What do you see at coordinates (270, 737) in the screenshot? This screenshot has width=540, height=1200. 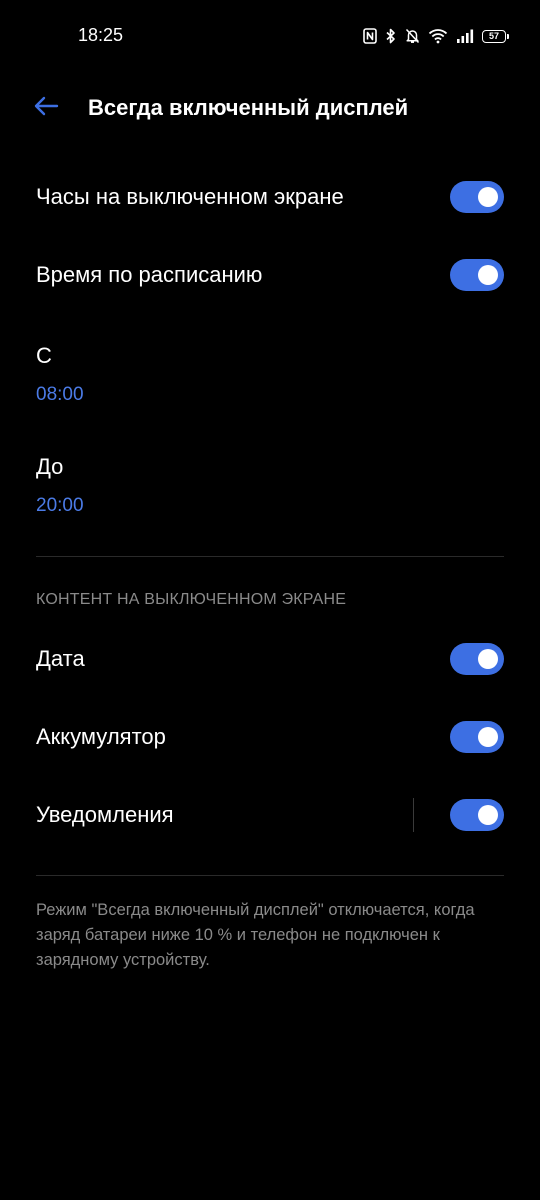 I see `battery-row: Аккумулятор` at bounding box center [270, 737].